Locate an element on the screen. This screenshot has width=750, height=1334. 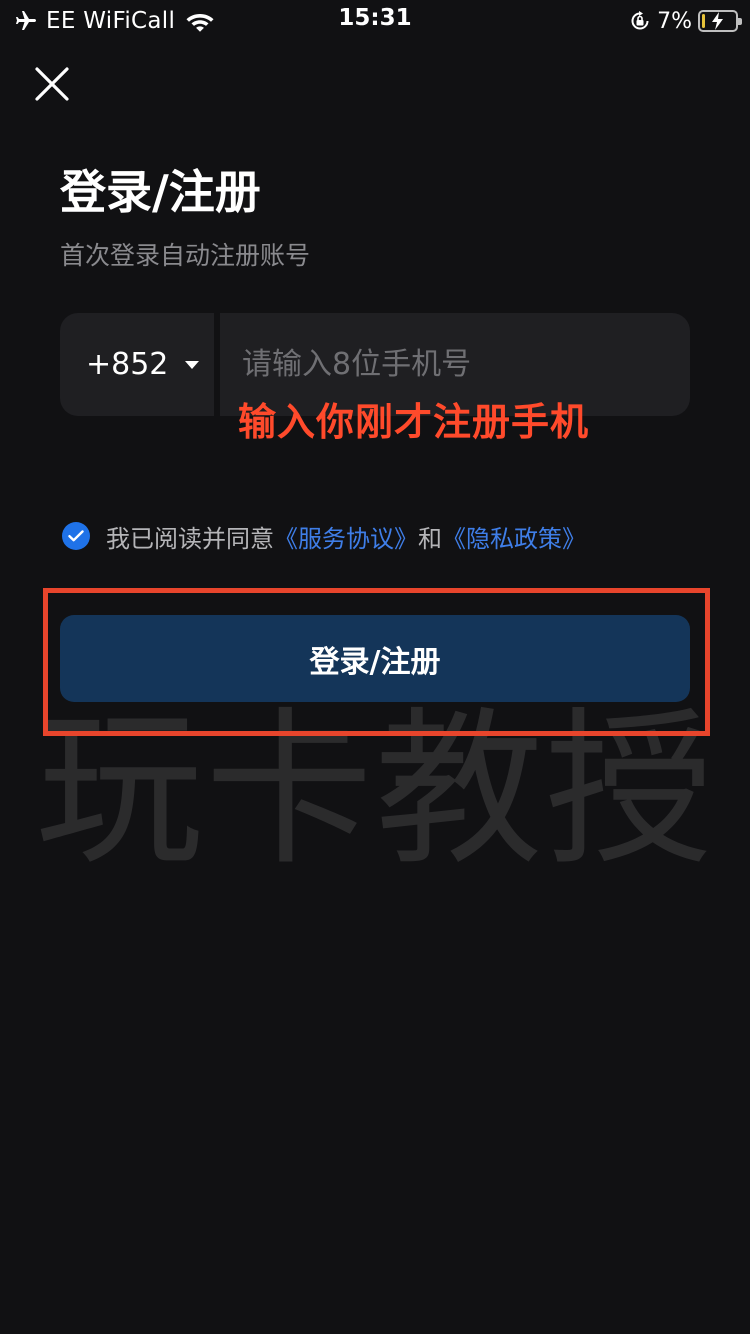
country-code-select: +852 is located at coordinates (137, 364).